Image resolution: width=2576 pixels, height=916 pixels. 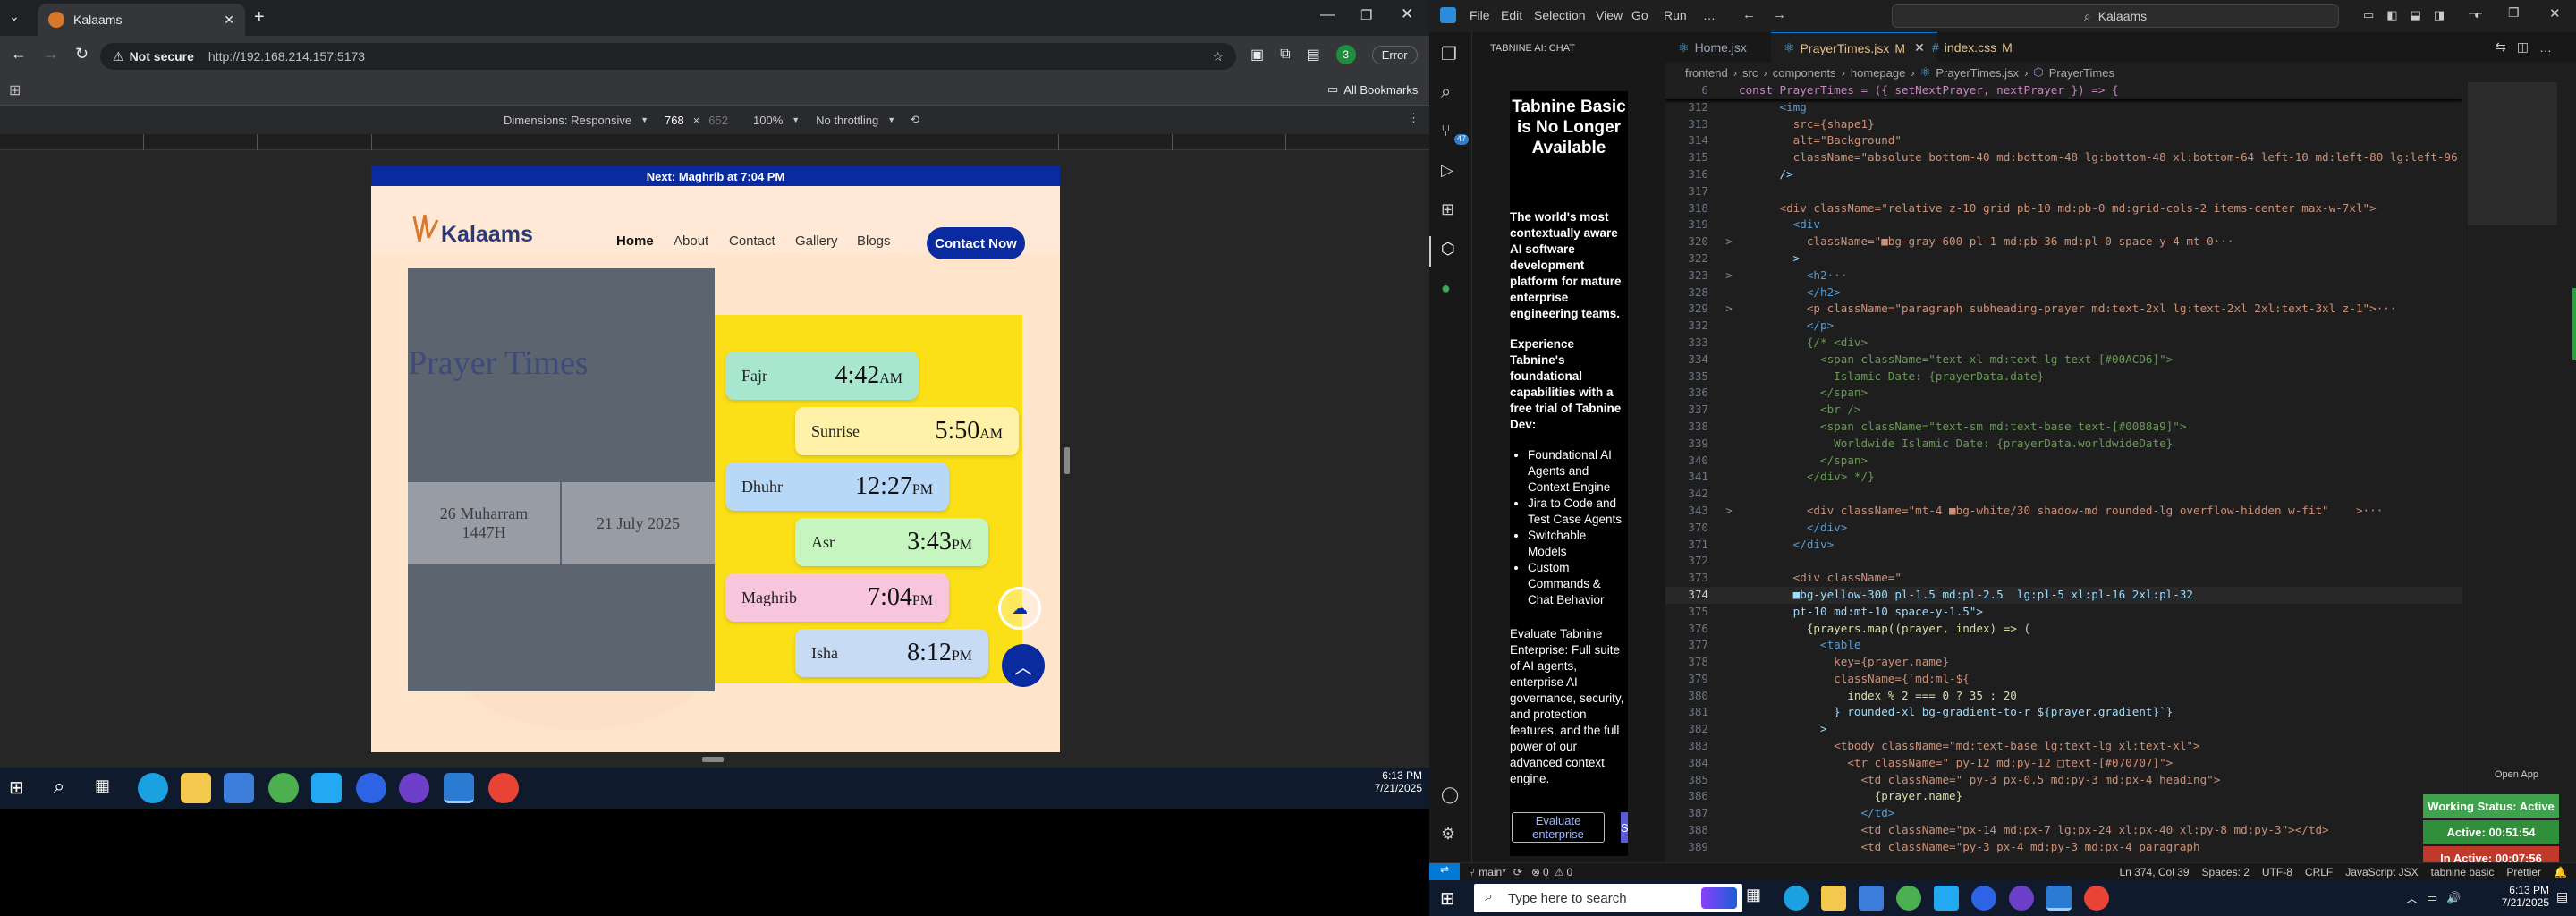 What do you see at coordinates (2381, 872) in the screenshot?
I see `language-mode: JavaScript JSX` at bounding box center [2381, 872].